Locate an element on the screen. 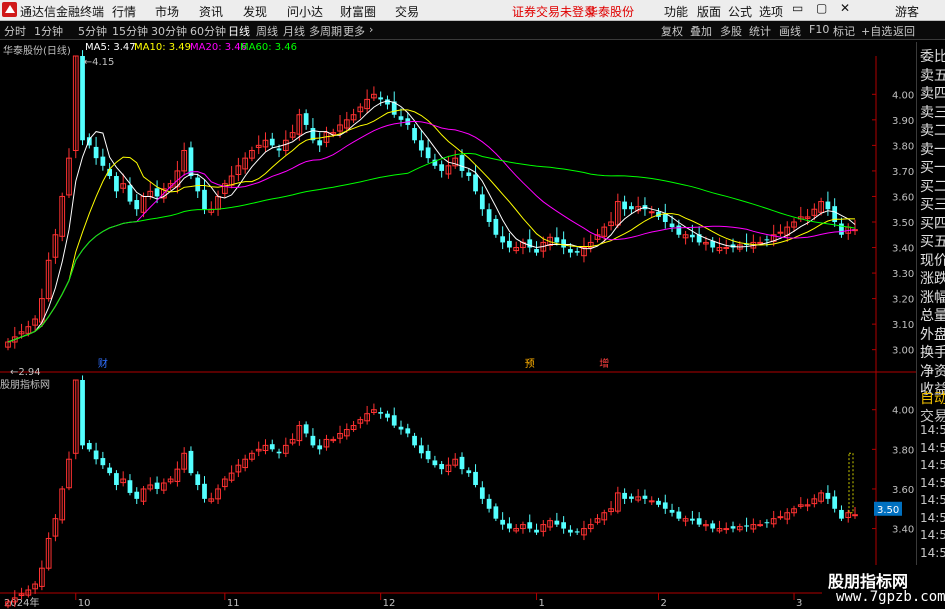 The height and width of the screenshot is (609, 945). side-label: 委比 is located at coordinates (932, 57).